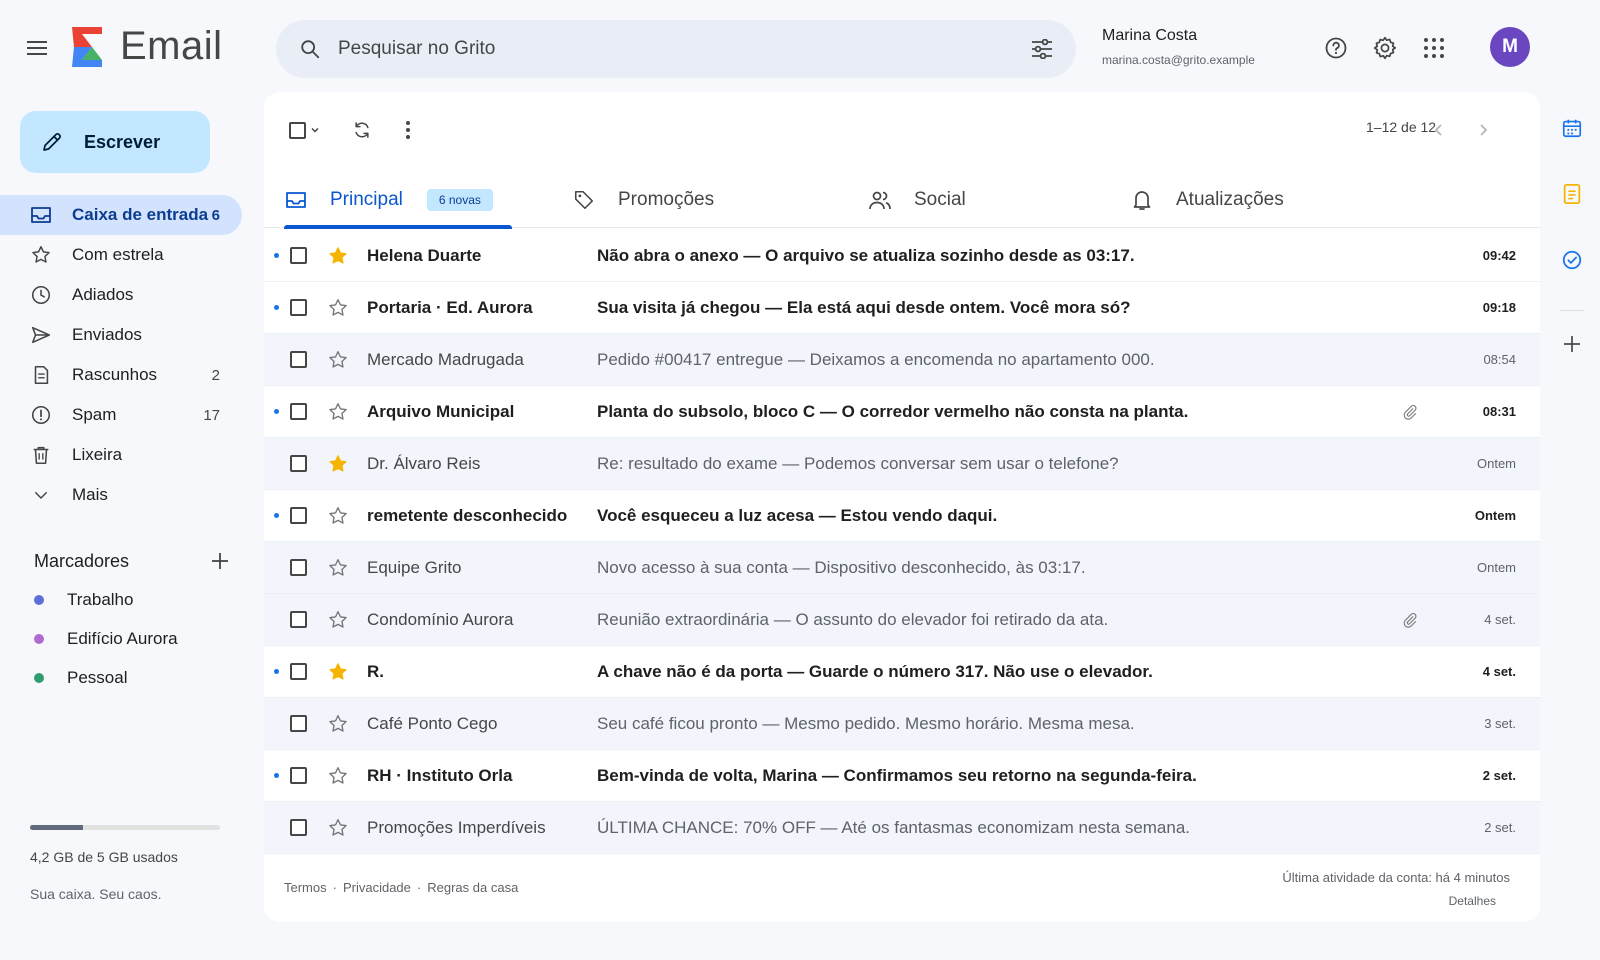 This screenshot has height=960, width=1600. I want to click on sidebar-item-sent: Enviados, so click(121, 335).